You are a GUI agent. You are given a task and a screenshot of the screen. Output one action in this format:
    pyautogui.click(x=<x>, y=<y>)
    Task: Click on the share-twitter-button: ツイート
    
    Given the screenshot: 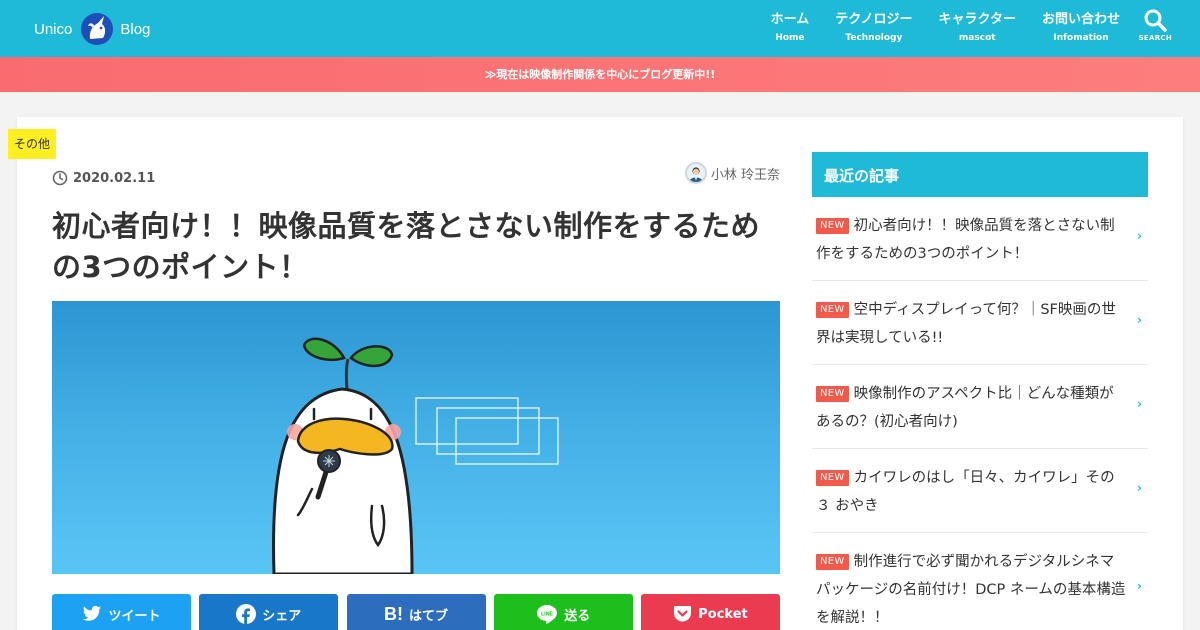 What is the action you would take?
    pyautogui.click(x=121, y=612)
    